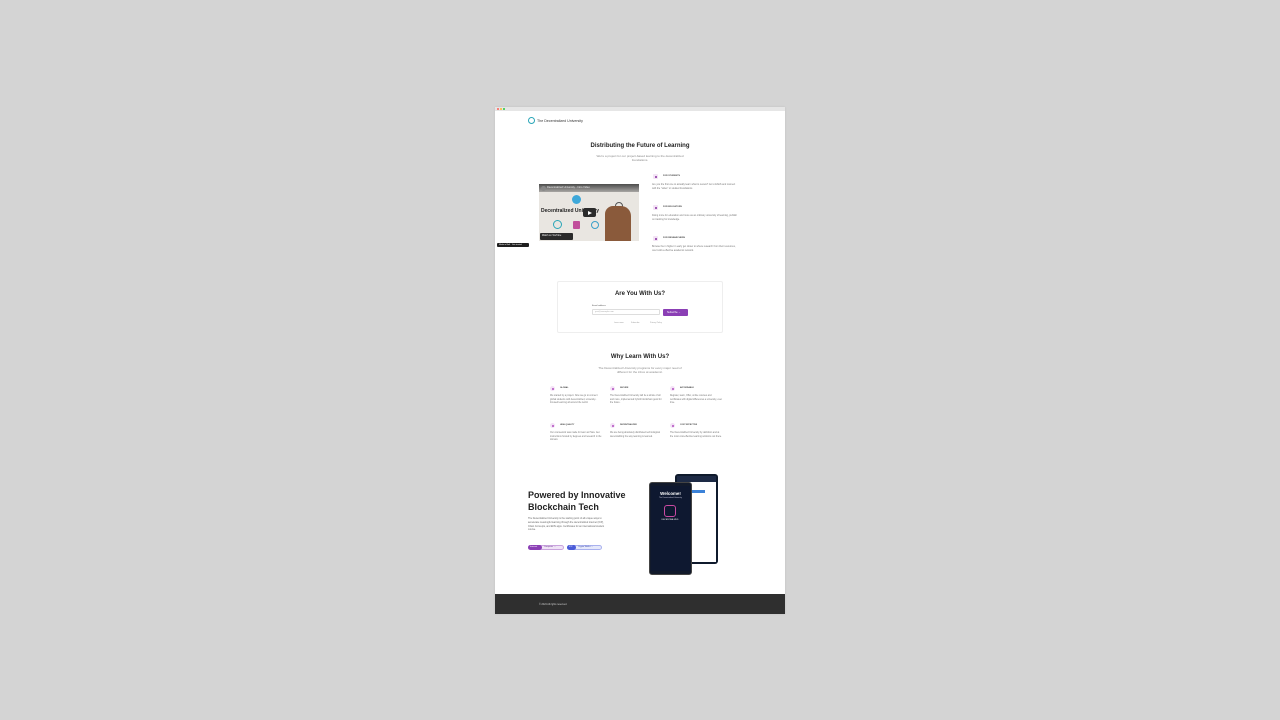 The image size is (1280, 720). I want to click on why-label: COST EFFECTIVE, so click(689, 425).